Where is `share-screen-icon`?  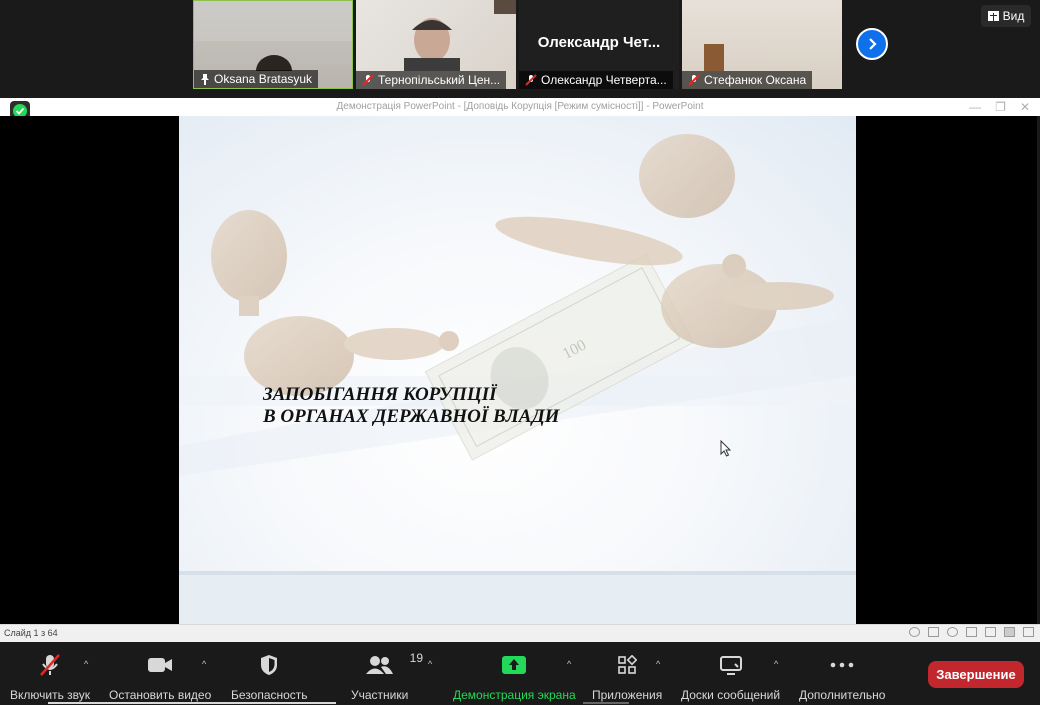 share-screen-icon is located at coordinates (514, 665).